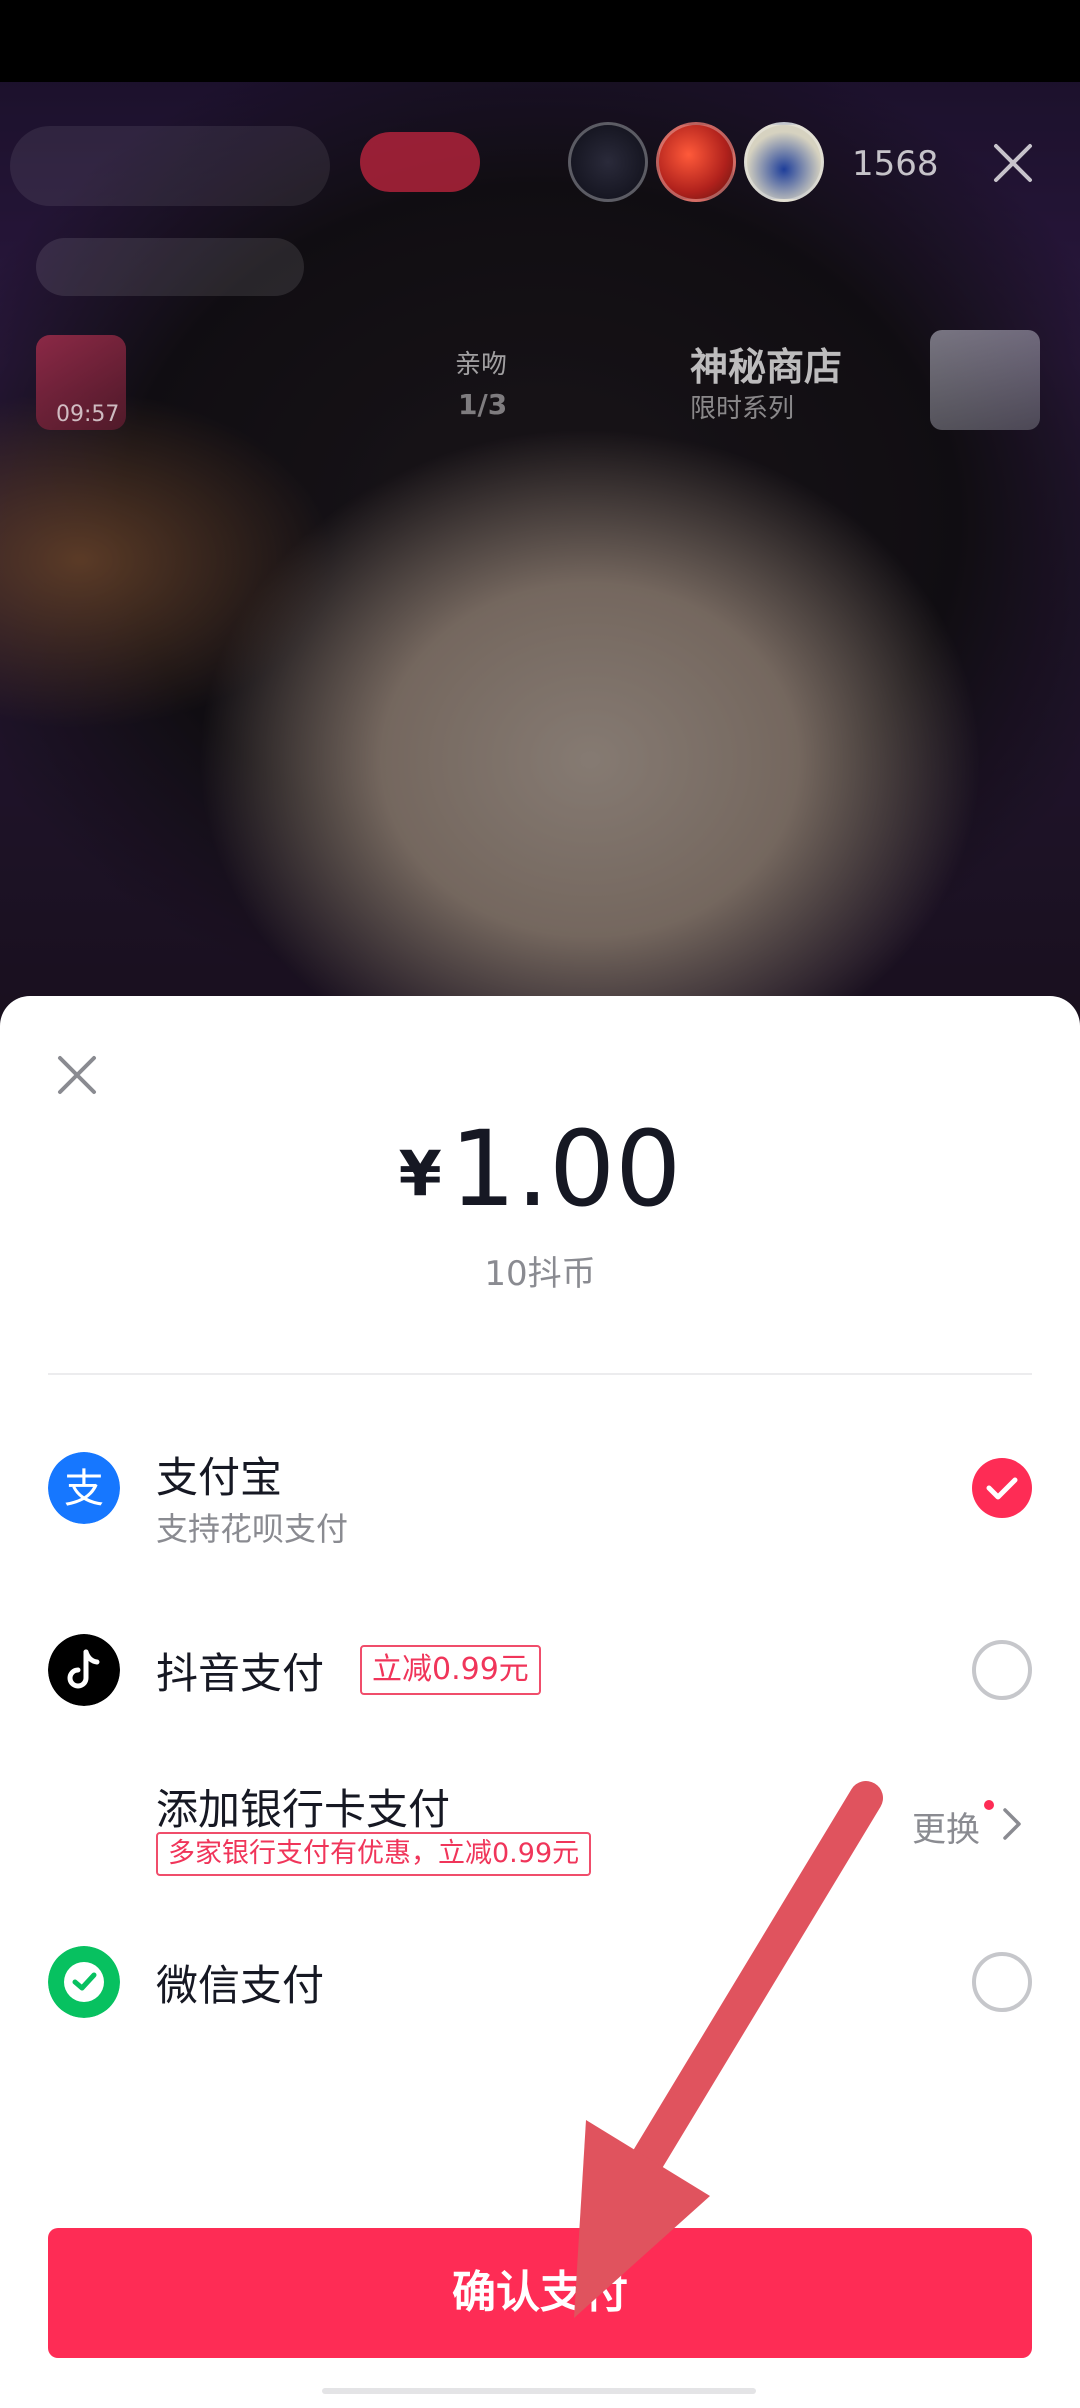 This screenshot has width=1080, height=2408. What do you see at coordinates (481, 365) in the screenshot?
I see `kiss-label: 亲吻` at bounding box center [481, 365].